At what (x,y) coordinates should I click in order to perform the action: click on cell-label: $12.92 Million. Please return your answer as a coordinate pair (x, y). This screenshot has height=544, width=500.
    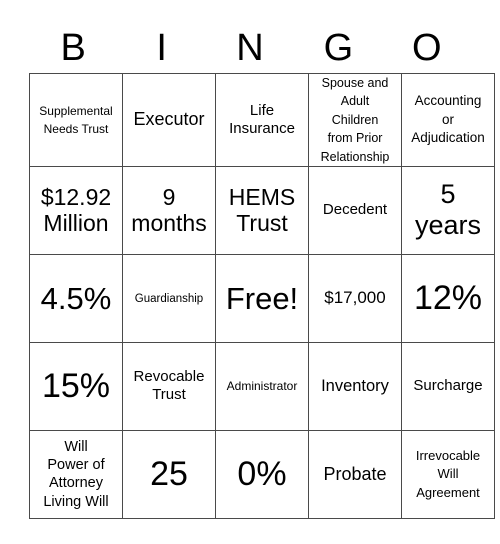
    Looking at the image, I should click on (76, 210).